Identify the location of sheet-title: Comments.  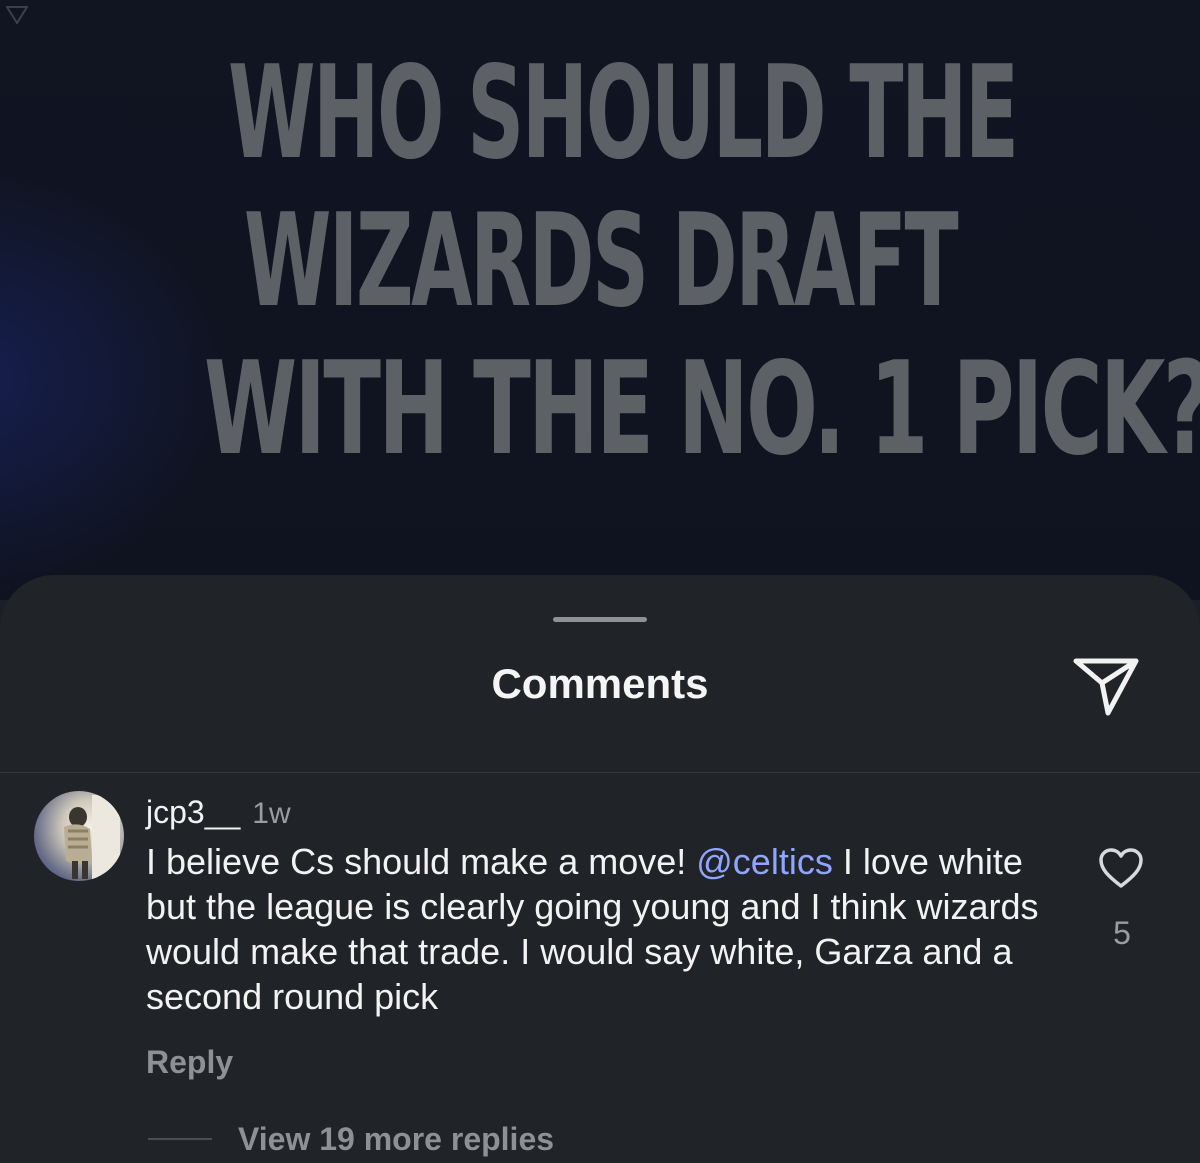
(600, 683).